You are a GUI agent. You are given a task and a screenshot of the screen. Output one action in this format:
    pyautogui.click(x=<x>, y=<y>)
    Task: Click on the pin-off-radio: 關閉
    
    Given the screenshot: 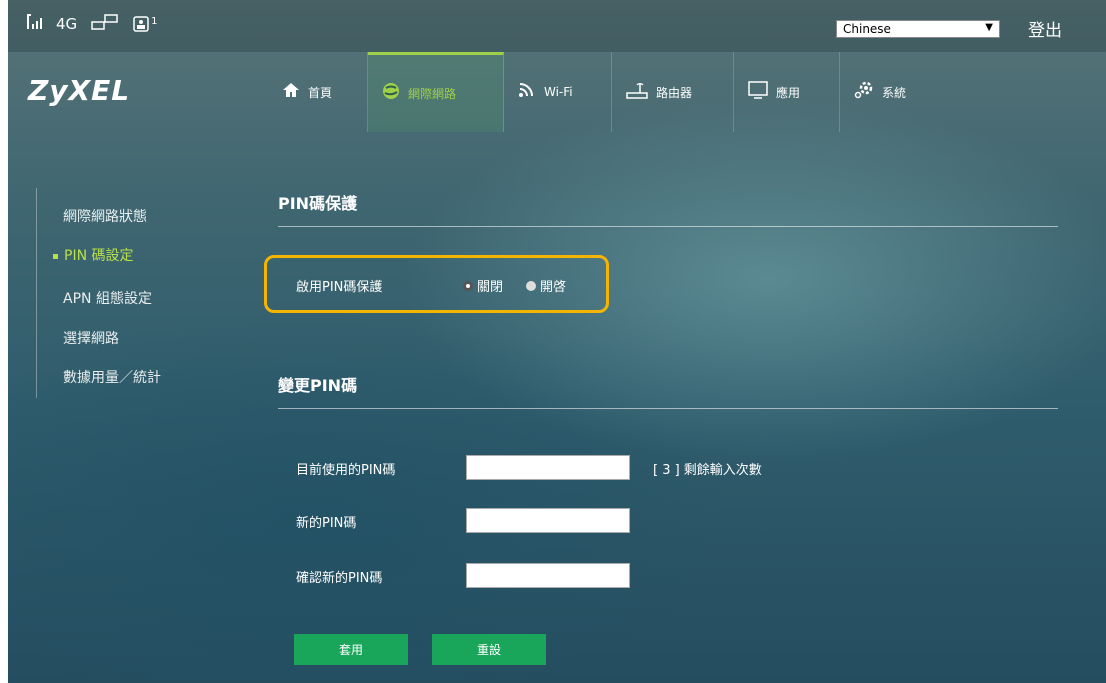 What is the action you would take?
    pyautogui.click(x=483, y=285)
    